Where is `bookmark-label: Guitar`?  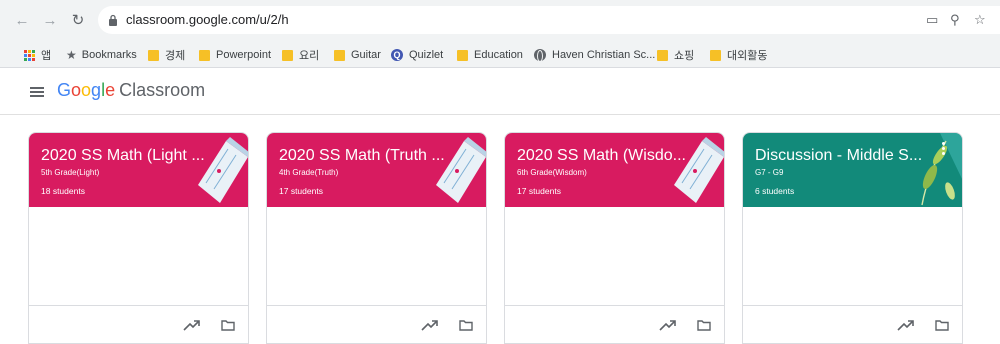
bookmark-label: Guitar is located at coordinates (366, 55).